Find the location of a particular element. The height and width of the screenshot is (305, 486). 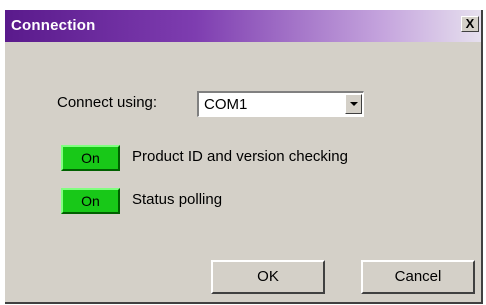

window-title: Connection is located at coordinates (53, 25).